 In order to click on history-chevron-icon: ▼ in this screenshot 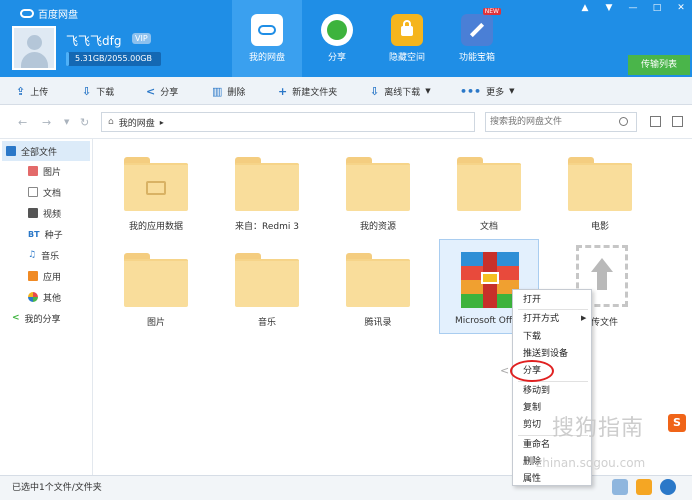, I will do `click(66, 122)`.